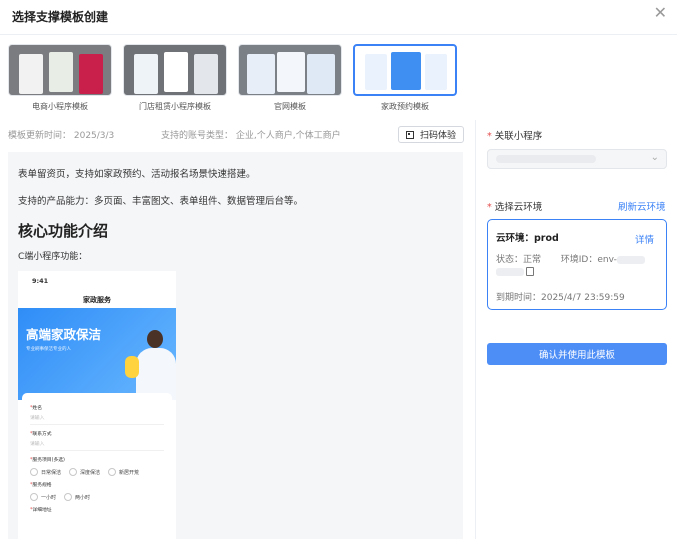  What do you see at coordinates (518, 136) in the screenshot?
I see `mini-program-label: 关联小程序` at bounding box center [518, 136].